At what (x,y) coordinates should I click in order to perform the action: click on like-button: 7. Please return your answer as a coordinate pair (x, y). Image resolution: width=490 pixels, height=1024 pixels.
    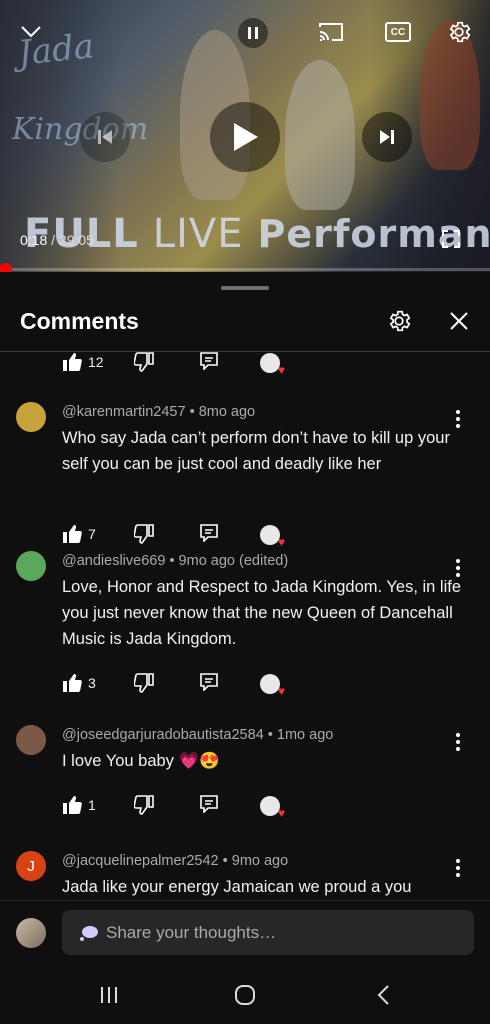
    Looking at the image, I should click on (79, 534).